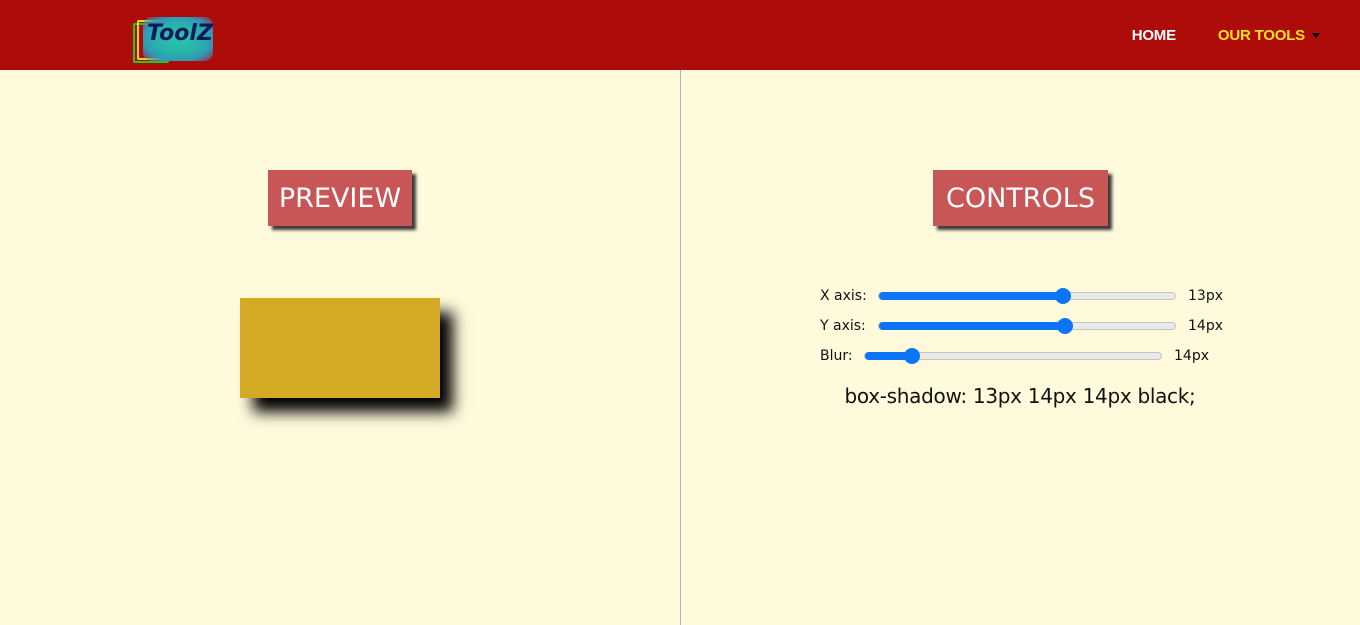  What do you see at coordinates (340, 198) in the screenshot?
I see `preview-heading: PREVIEW` at bounding box center [340, 198].